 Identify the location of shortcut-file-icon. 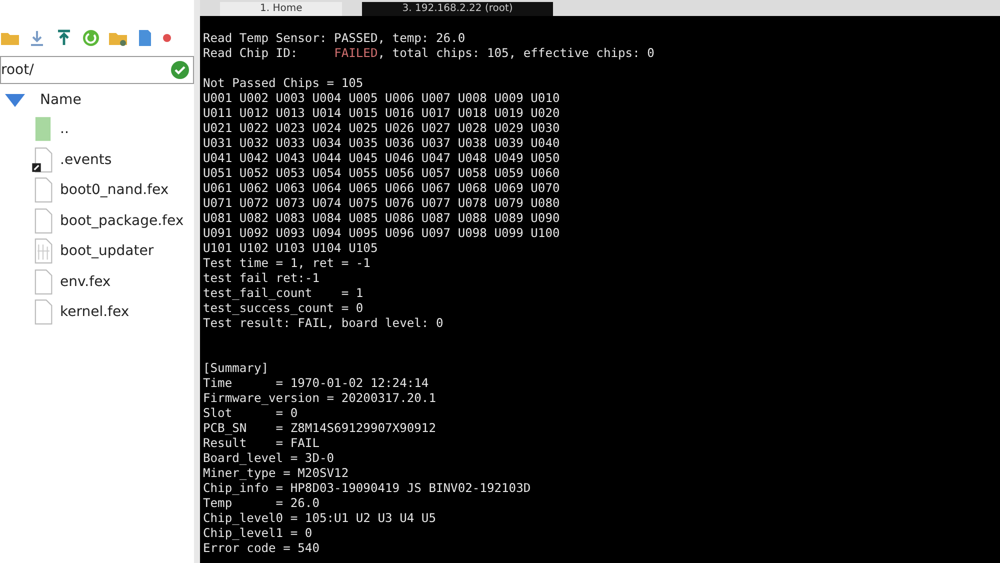
(43, 159).